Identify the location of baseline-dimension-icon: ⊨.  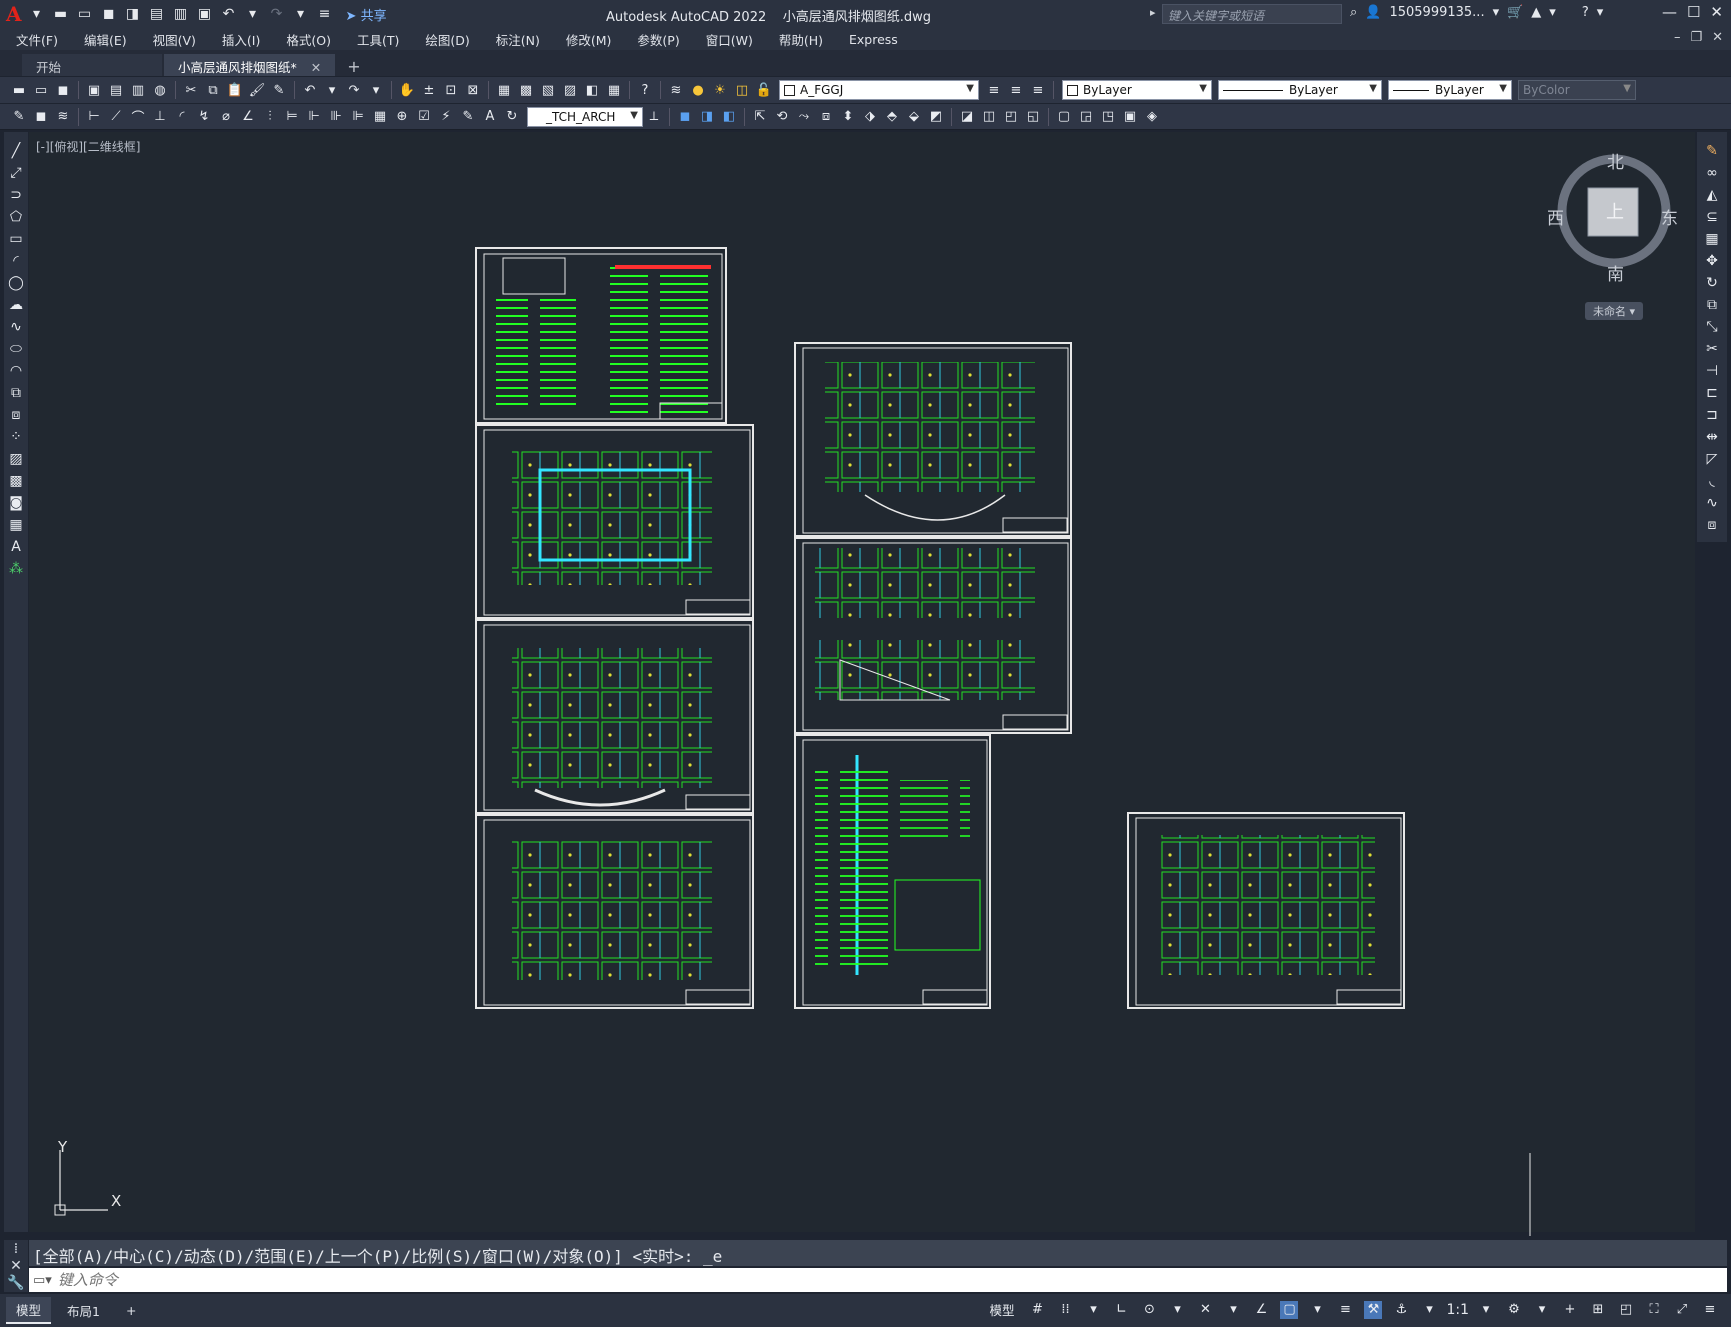
(292, 117).